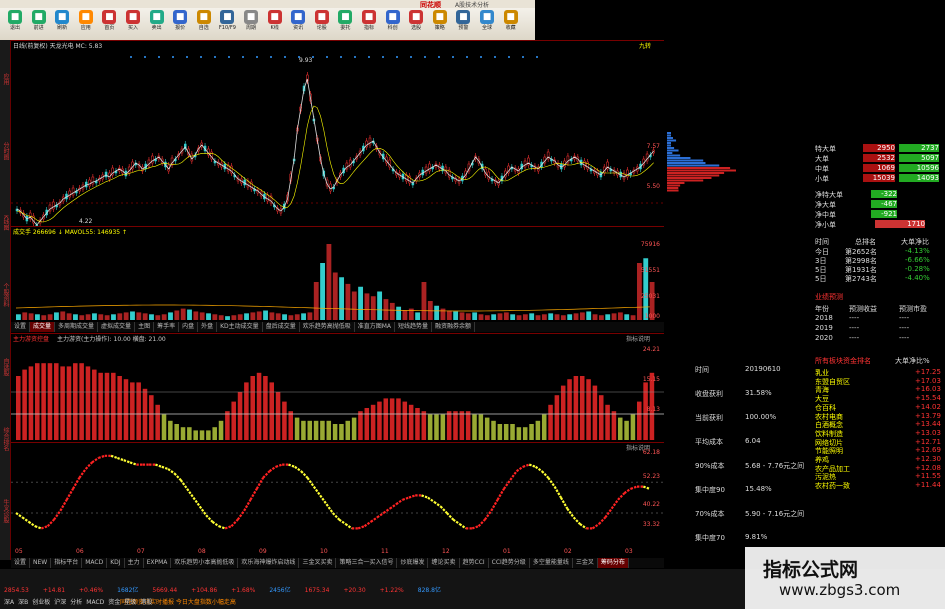 The height and width of the screenshot is (609, 945). Describe the element at coordinates (146, 602) in the screenshot. I see `bottom-menu-item: 港股` at that location.